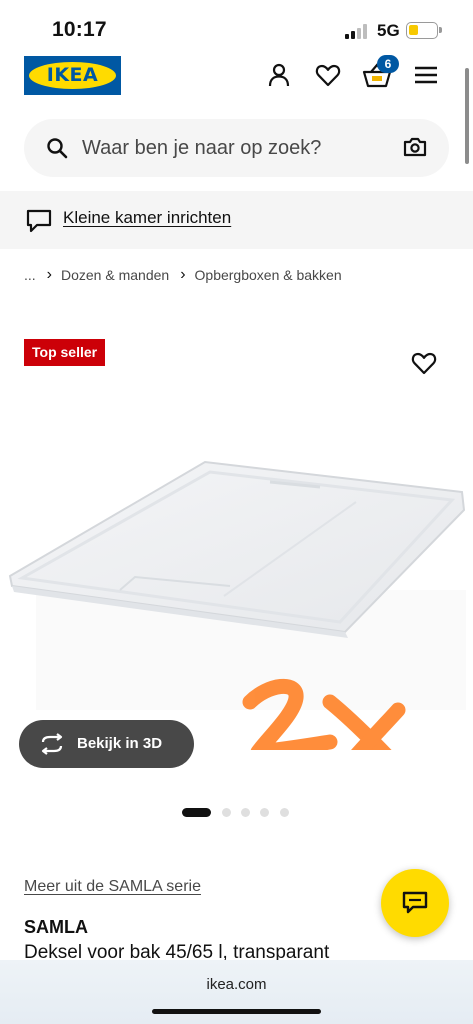 The width and height of the screenshot is (473, 1024). Describe the element at coordinates (388, 64) in the screenshot. I see `cart-count-badge: 6` at that location.